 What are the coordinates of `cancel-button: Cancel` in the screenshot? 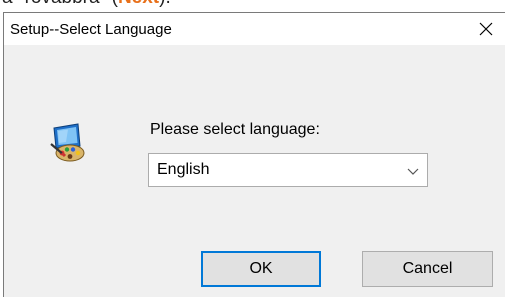 It's located at (427, 269).